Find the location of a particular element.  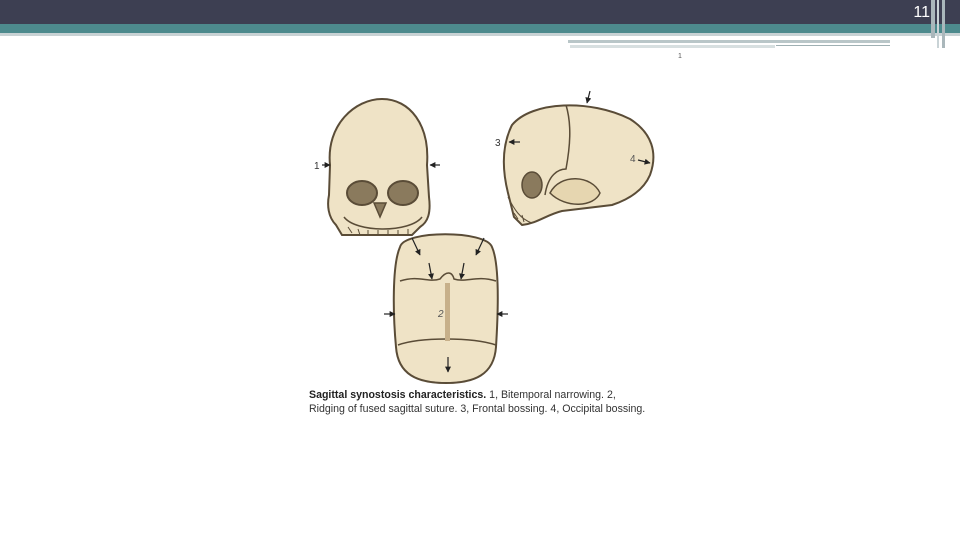

skull-front-view: 1 is located at coordinates (377, 166).